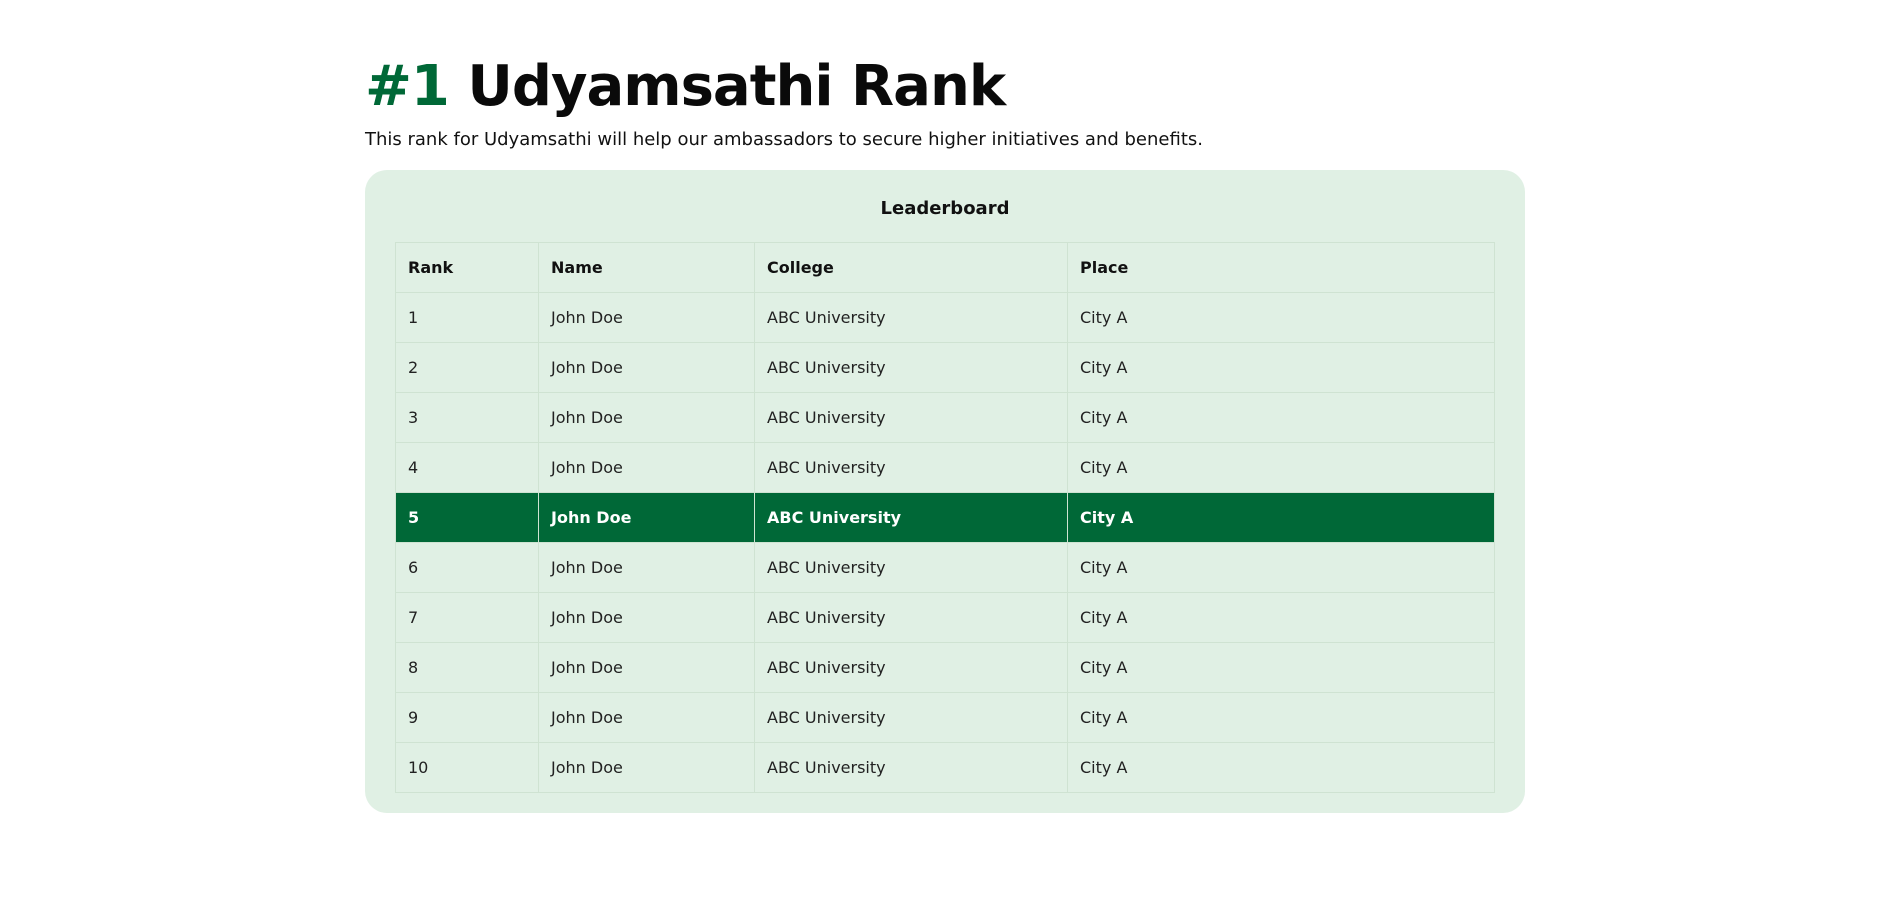  Describe the element at coordinates (467, 267) in the screenshot. I see `column-header-rank: Rank` at that location.